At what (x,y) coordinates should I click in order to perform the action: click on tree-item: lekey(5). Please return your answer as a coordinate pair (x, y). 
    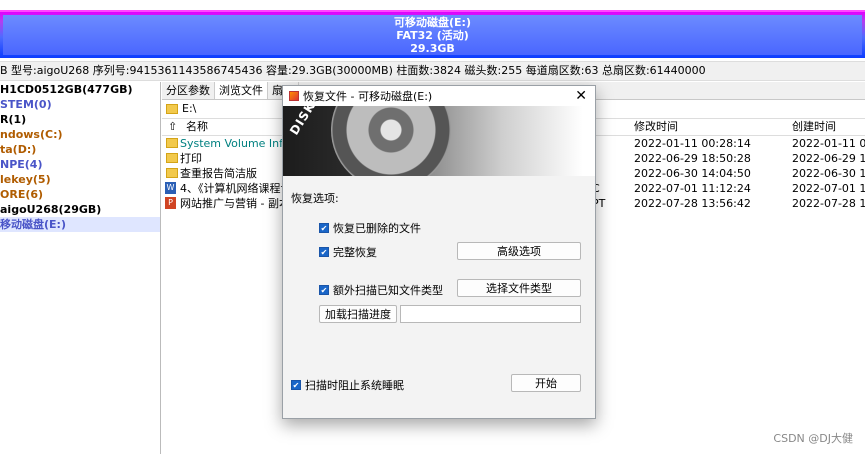
    Looking at the image, I should click on (80, 179).